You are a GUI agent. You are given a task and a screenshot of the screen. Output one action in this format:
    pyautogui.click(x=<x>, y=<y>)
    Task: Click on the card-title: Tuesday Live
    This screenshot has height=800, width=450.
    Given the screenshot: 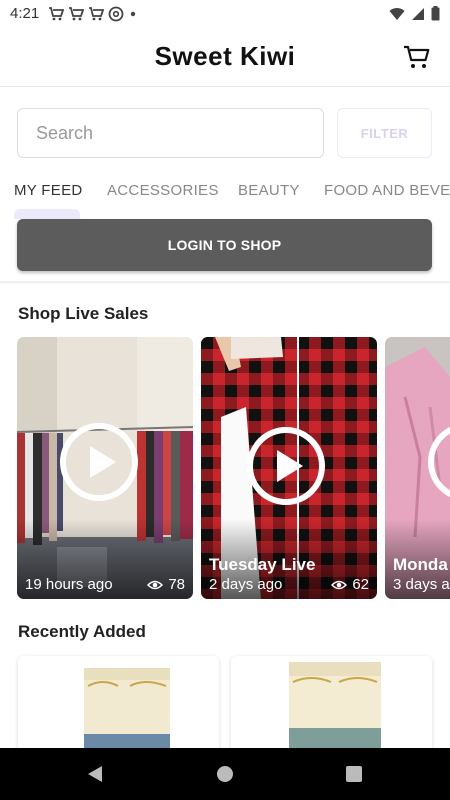 What is the action you would take?
    pyautogui.click(x=262, y=564)
    